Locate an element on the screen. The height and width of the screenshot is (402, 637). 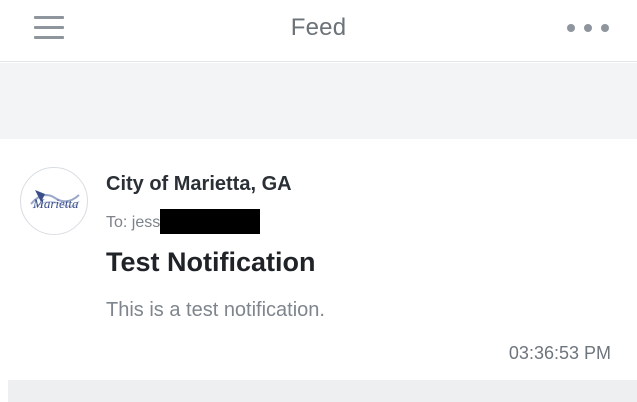
recipient-label: To: jess is located at coordinates (133, 222).